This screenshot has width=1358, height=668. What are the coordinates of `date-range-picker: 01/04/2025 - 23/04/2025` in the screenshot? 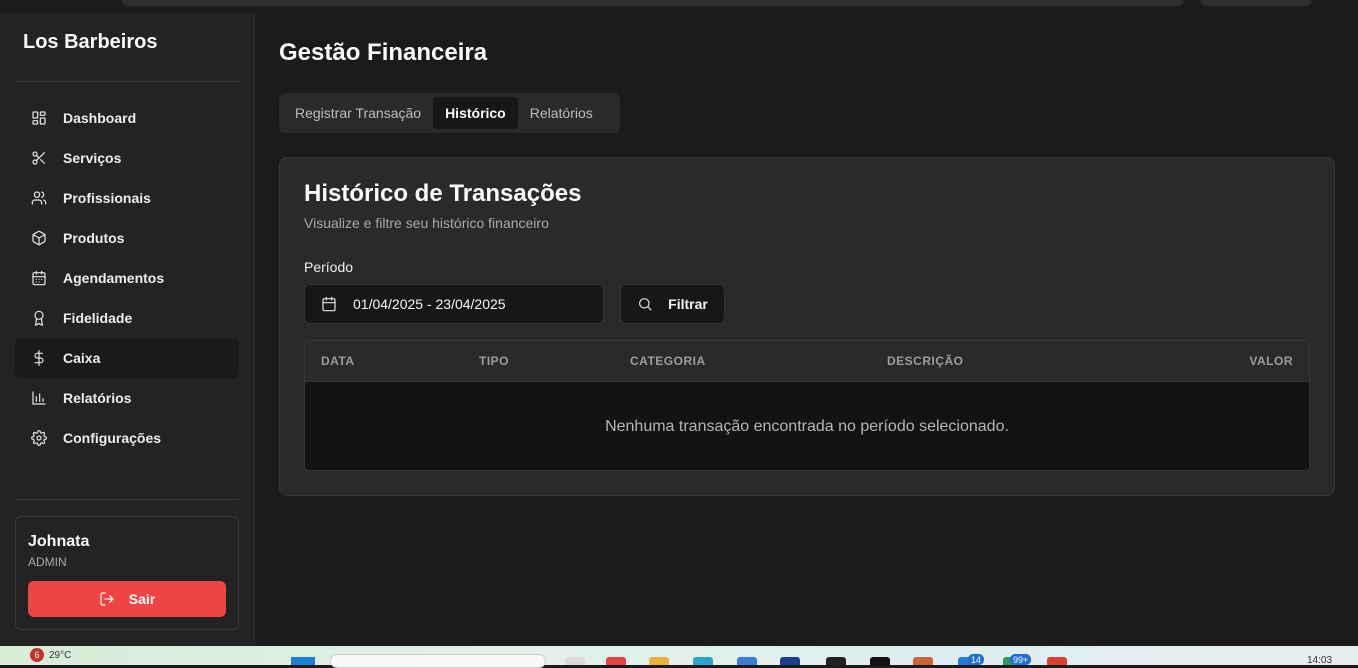 It's located at (454, 304).